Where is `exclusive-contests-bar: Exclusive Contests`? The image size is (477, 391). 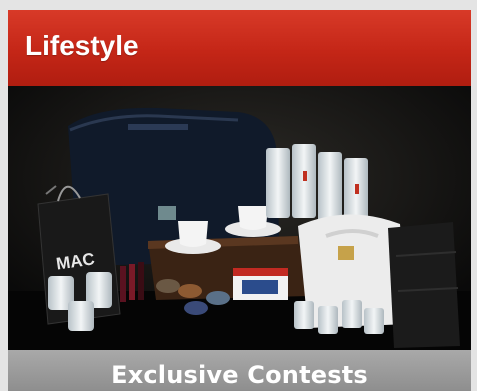 exclusive-contests-bar: Exclusive Contests is located at coordinates (239, 370).